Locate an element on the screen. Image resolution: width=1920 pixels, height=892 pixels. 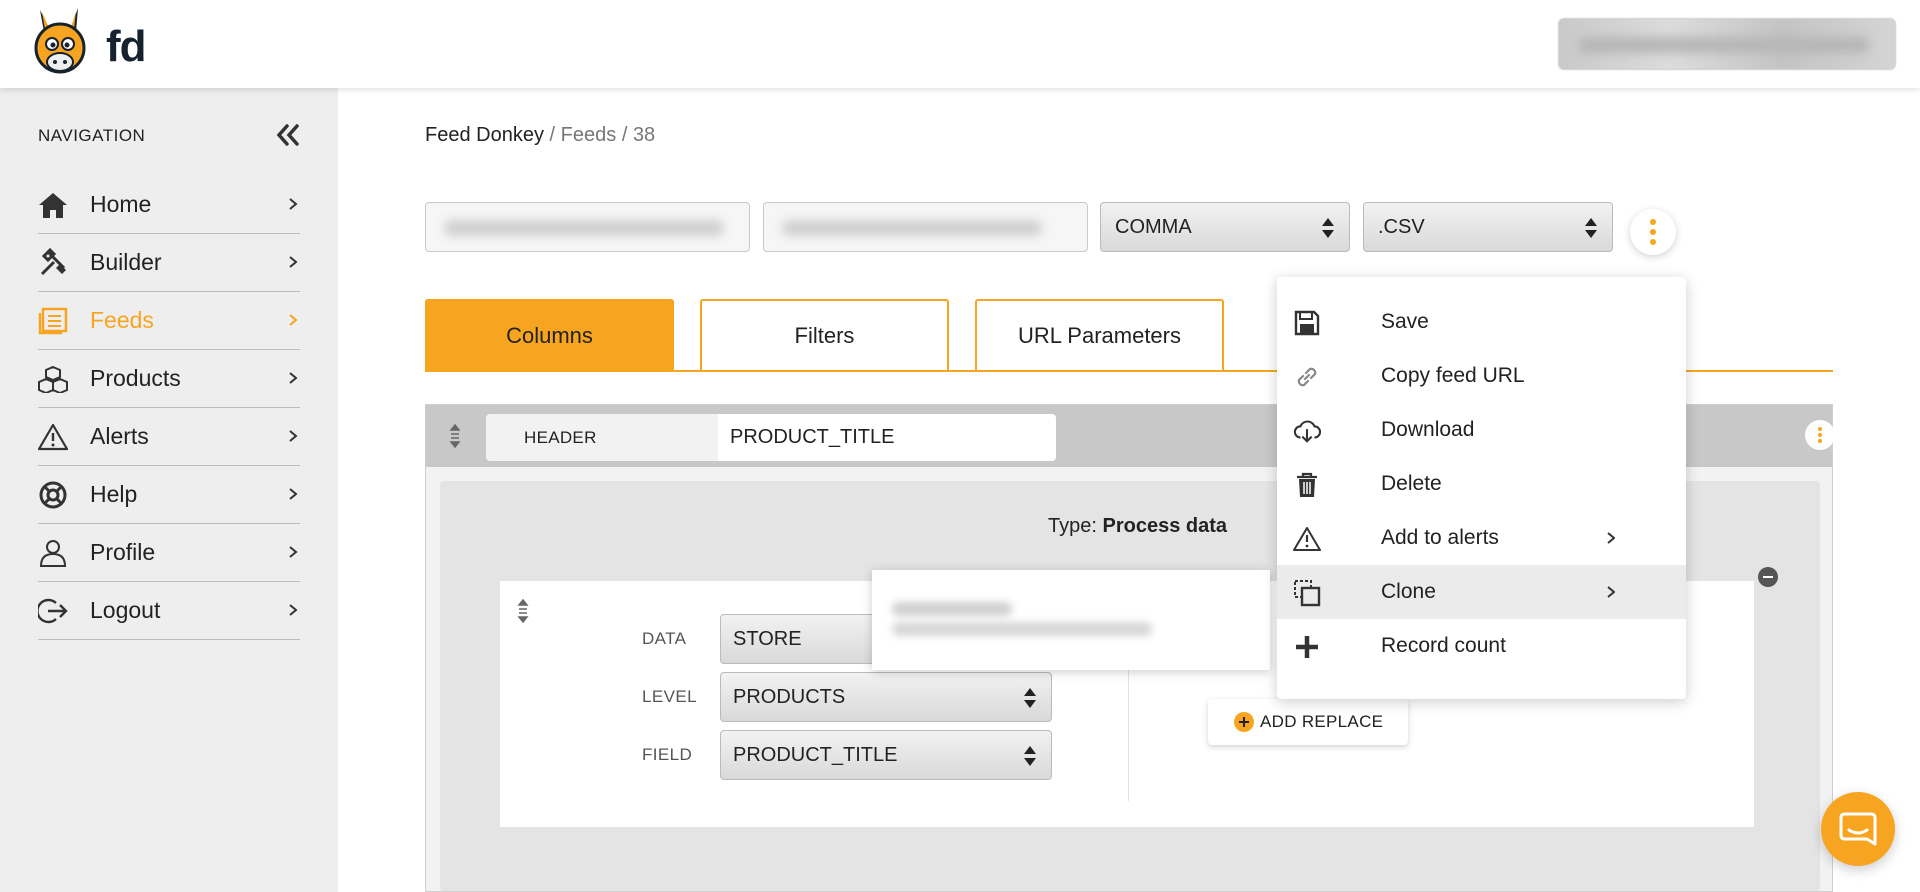
column-actions-menu-button is located at coordinates (1820, 435).